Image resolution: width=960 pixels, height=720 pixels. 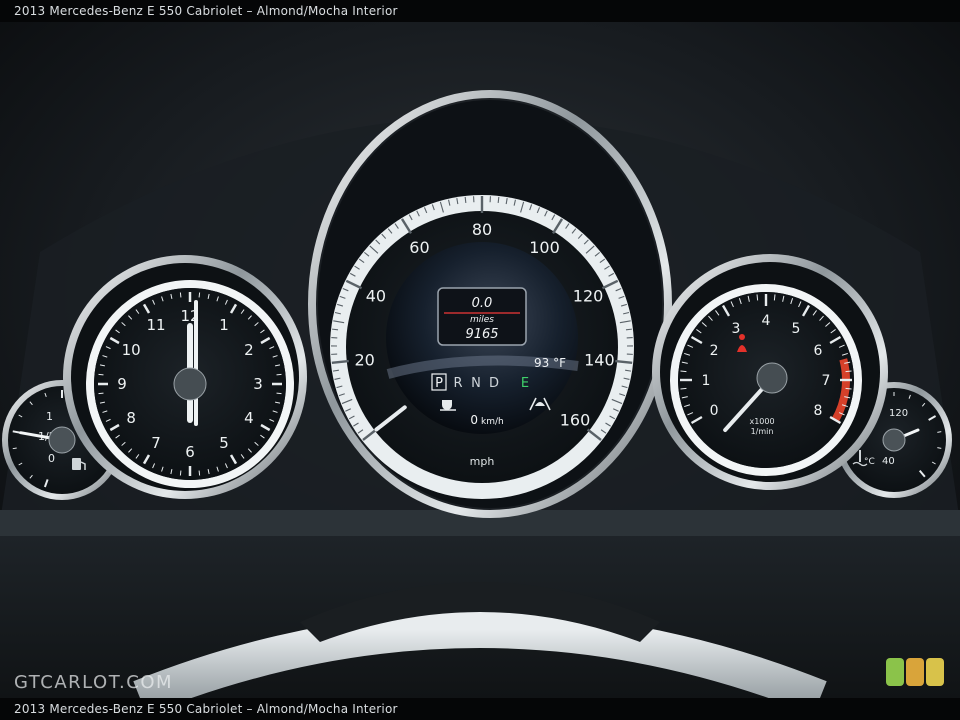 What do you see at coordinates (481, 334) in the screenshot?
I see `odometer-value: 9165` at bounding box center [481, 334].